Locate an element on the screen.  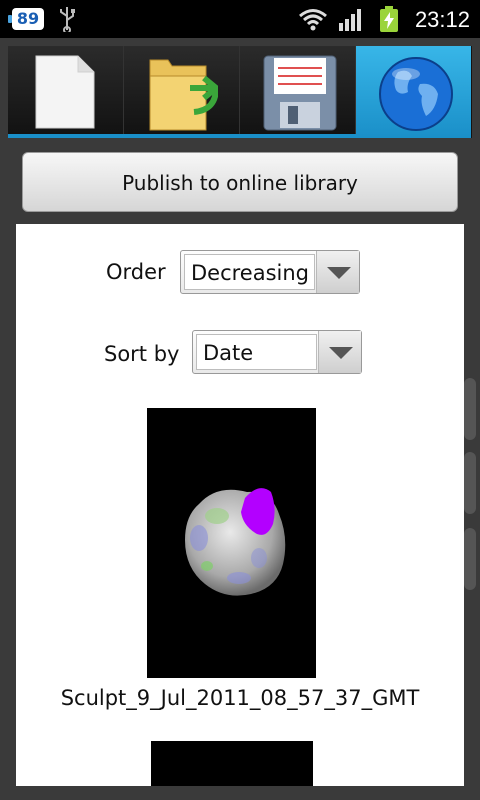
usb-icon is located at coordinates (67, 19).